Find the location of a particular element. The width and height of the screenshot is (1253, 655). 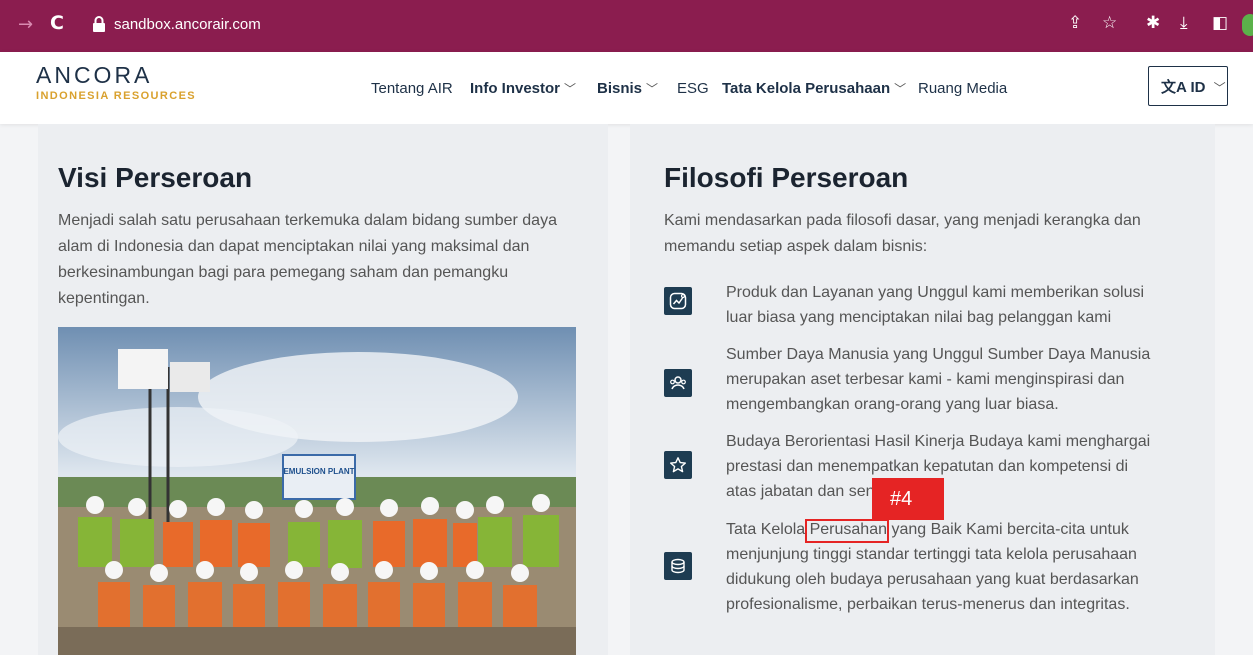

nav-label: ESG is located at coordinates (693, 88).